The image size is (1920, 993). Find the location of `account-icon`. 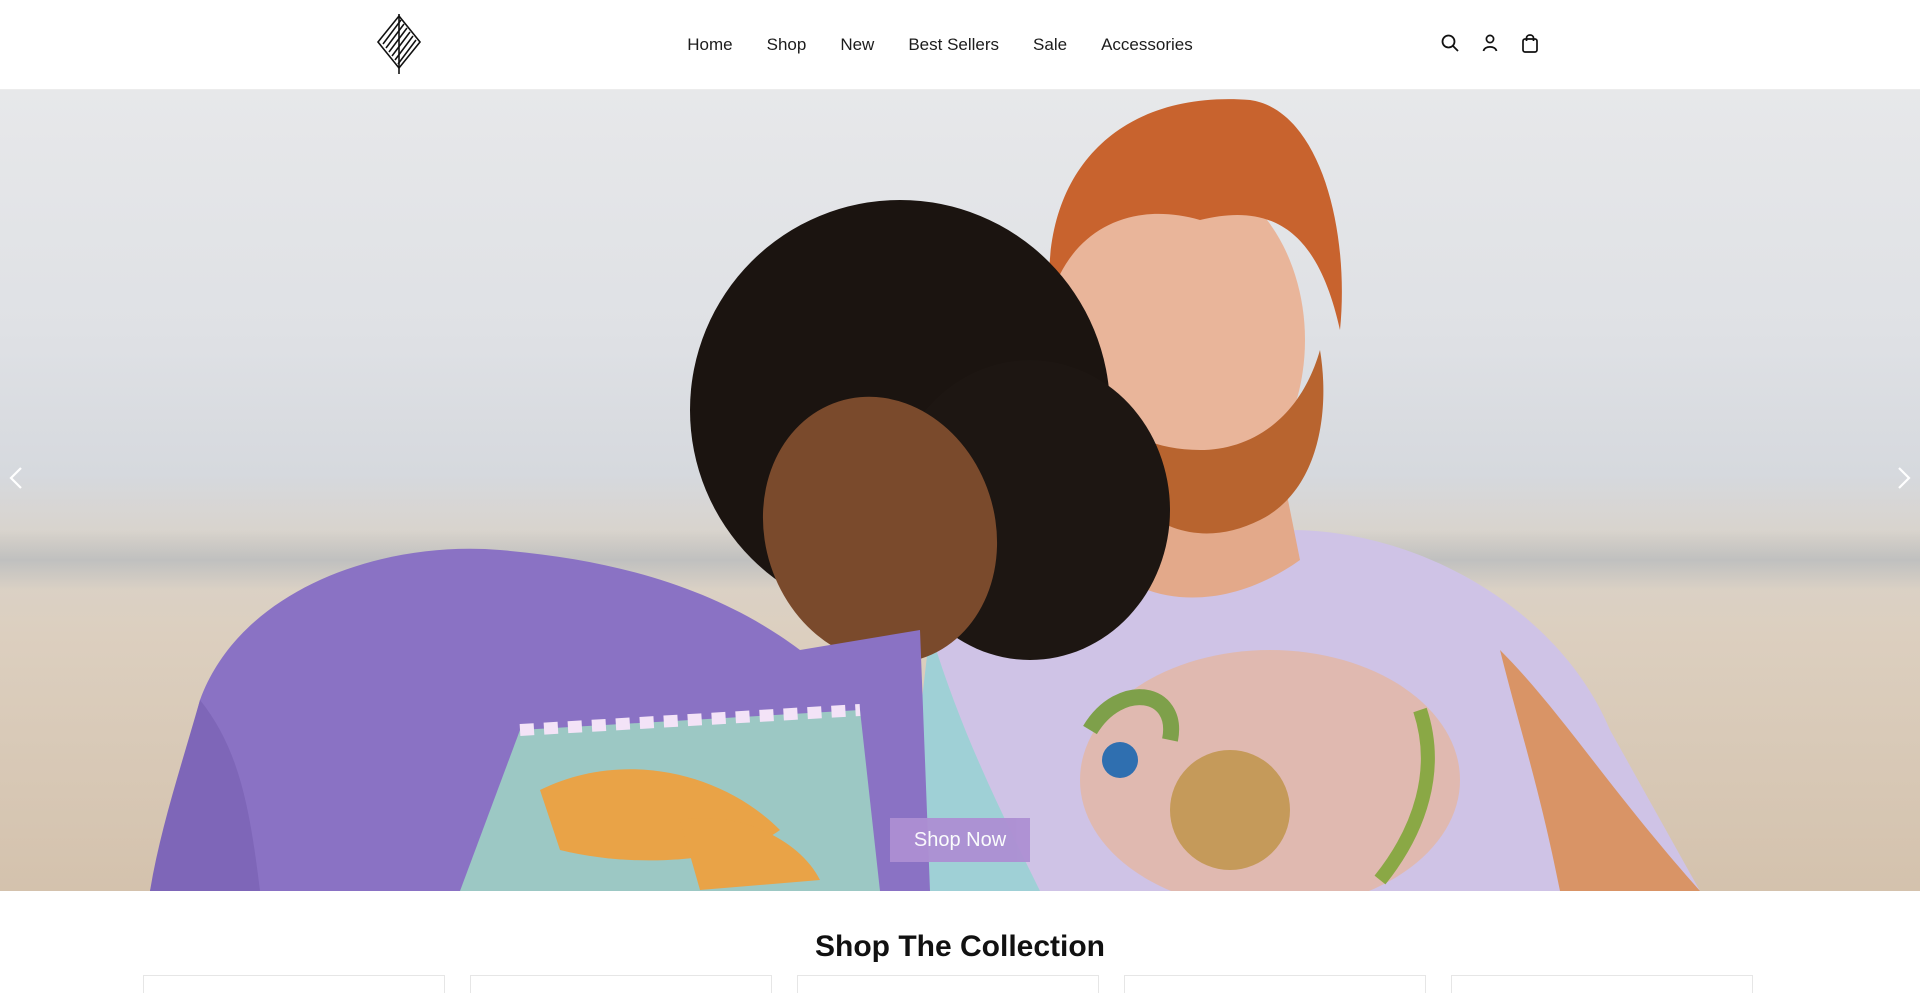

account-icon is located at coordinates (1490, 43).